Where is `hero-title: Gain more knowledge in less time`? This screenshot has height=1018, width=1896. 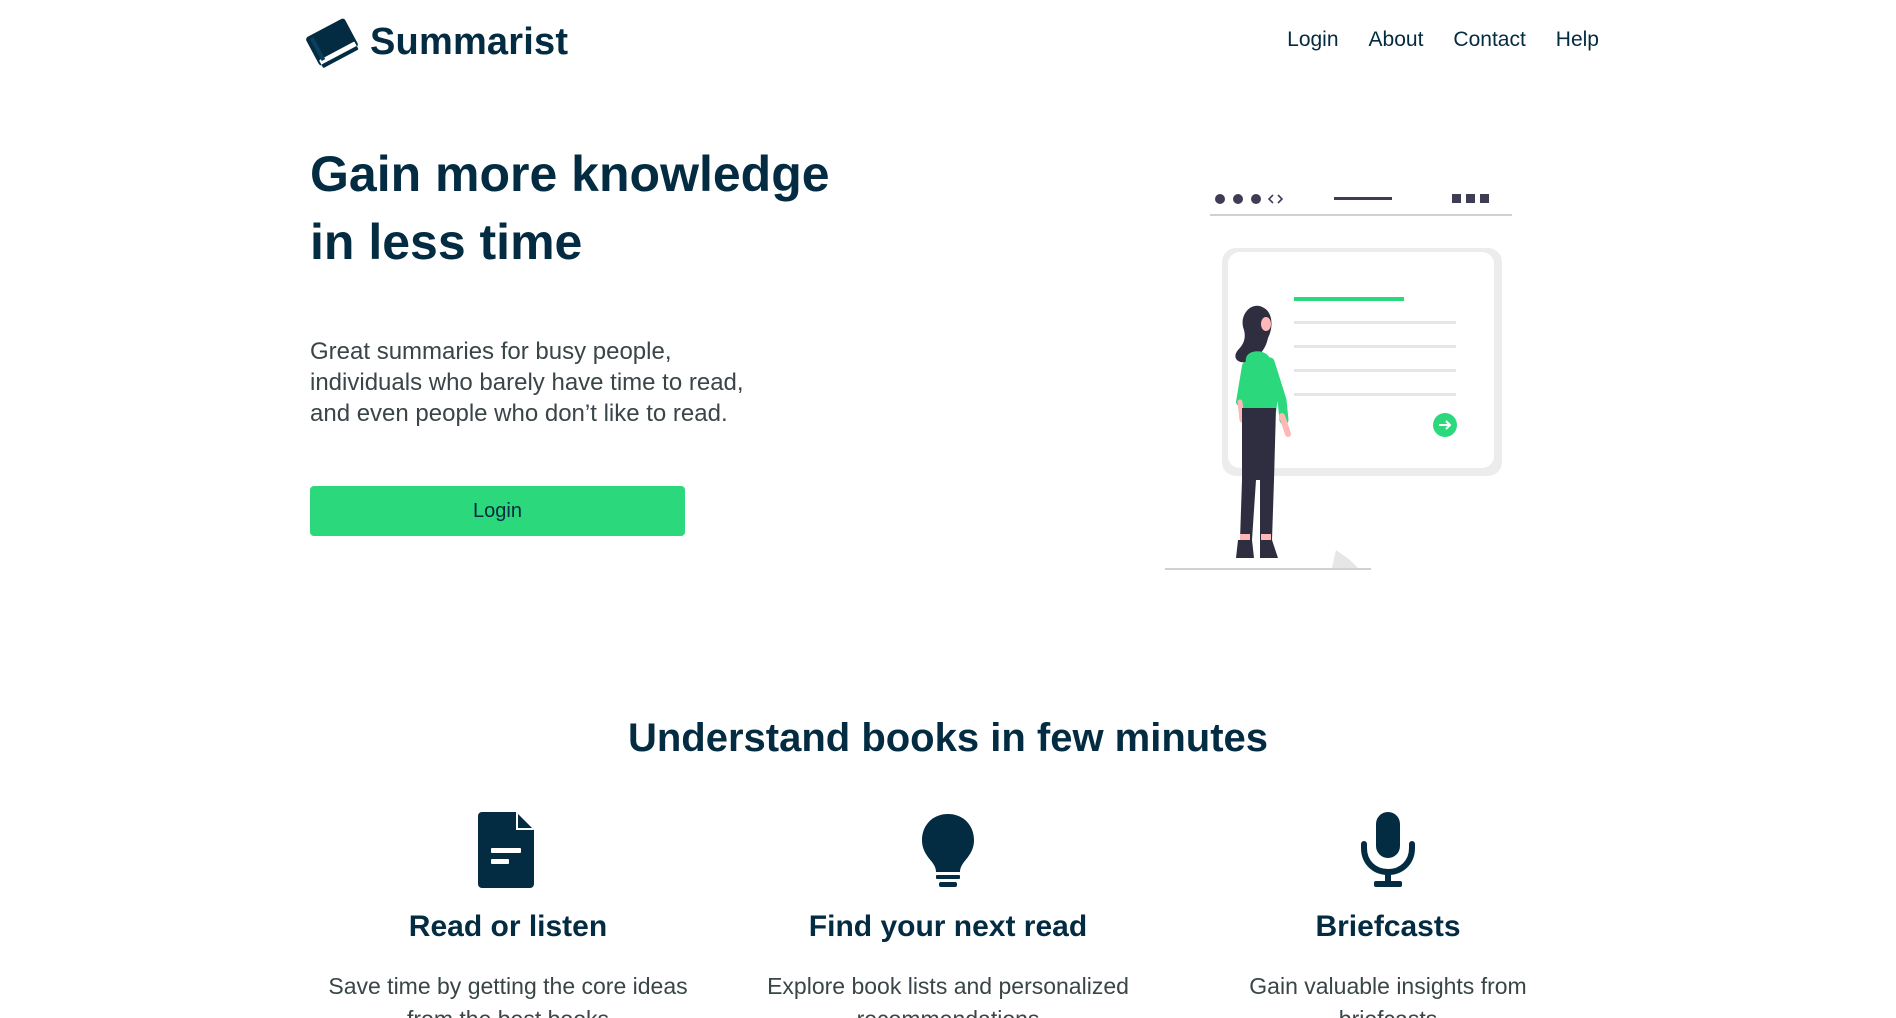 hero-title: Gain more knowledge in less time is located at coordinates (620, 208).